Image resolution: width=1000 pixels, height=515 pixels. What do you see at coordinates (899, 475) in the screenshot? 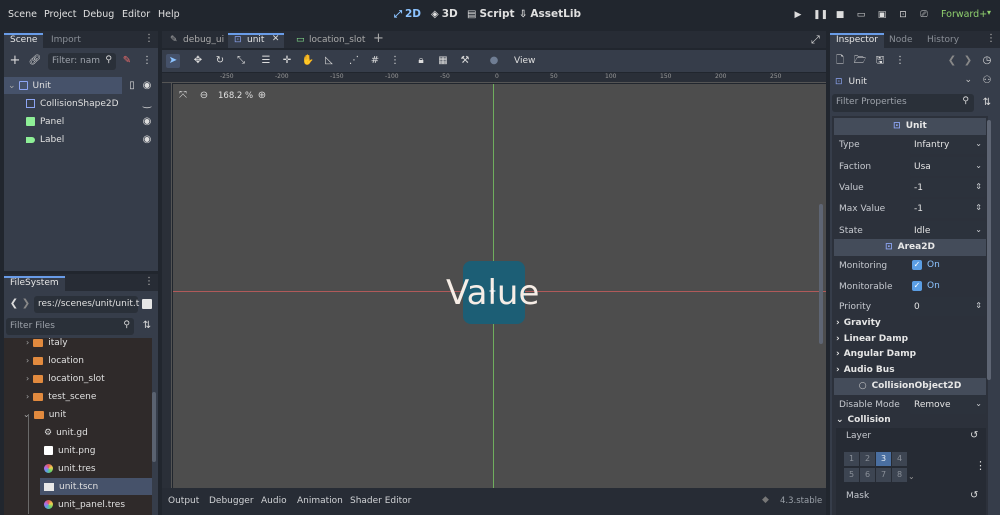
I see `layer-bit-8: 8` at bounding box center [899, 475].